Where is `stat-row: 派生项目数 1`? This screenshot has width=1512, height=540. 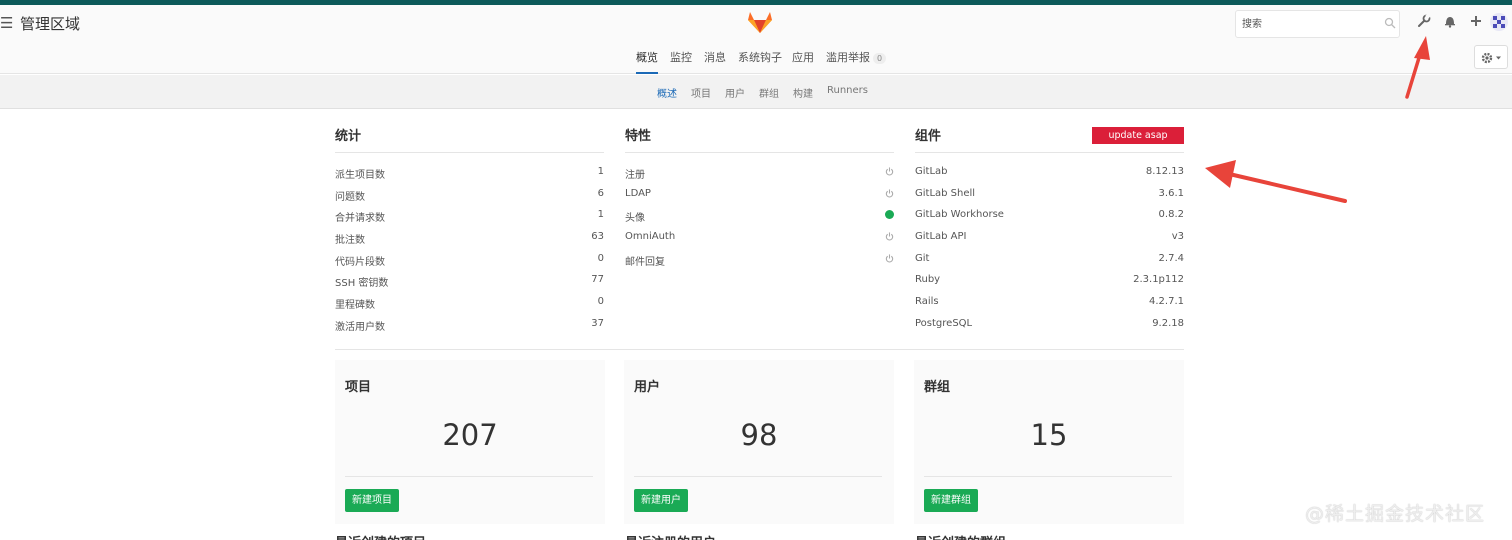 stat-row: 派生项目数 1 is located at coordinates (469, 170).